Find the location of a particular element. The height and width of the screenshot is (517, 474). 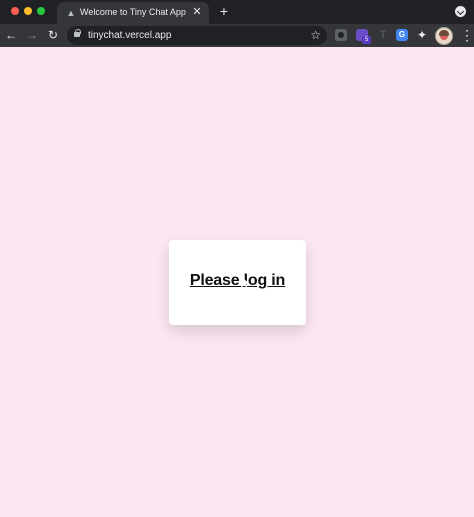

login-link: Please log in is located at coordinates (237, 281).